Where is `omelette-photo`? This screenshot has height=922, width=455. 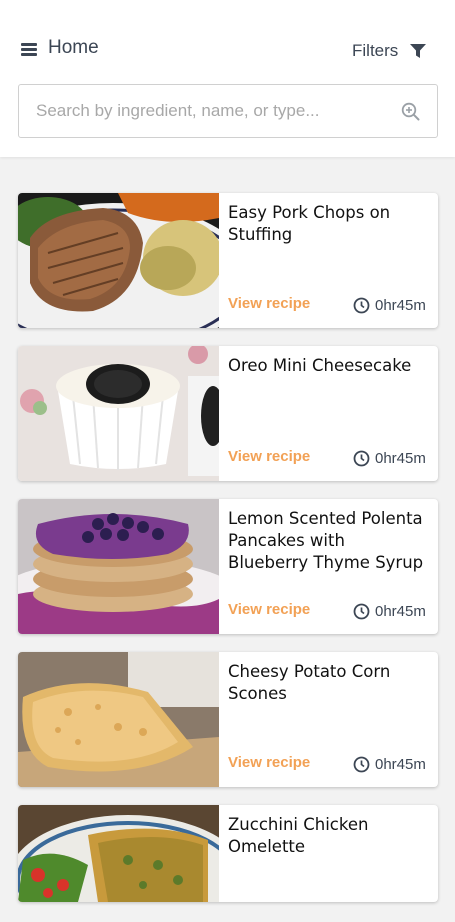
omelette-photo is located at coordinates (118, 853).